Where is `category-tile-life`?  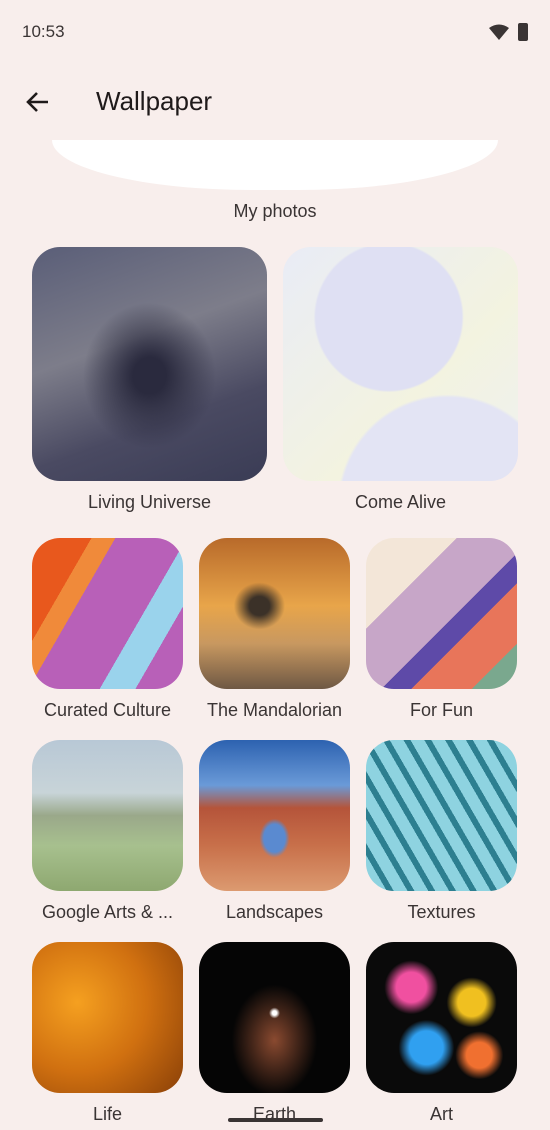 category-tile-life is located at coordinates (107, 1017).